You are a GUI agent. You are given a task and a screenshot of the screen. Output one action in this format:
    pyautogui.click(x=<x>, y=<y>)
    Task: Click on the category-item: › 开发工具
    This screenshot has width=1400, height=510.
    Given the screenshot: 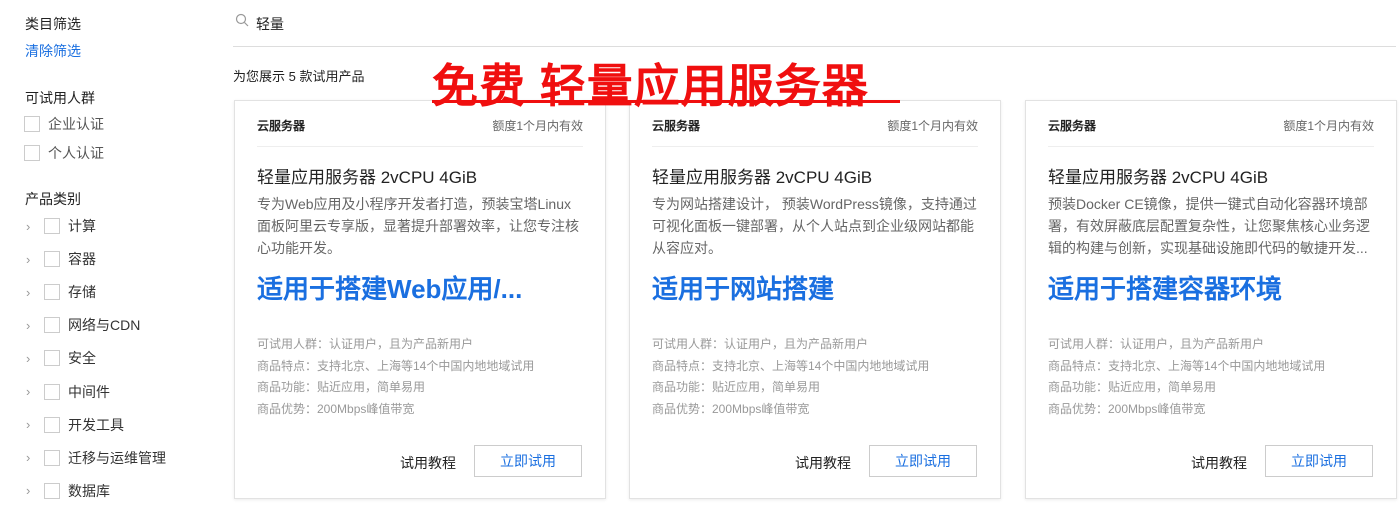 What is the action you would take?
    pyautogui.click(x=75, y=425)
    